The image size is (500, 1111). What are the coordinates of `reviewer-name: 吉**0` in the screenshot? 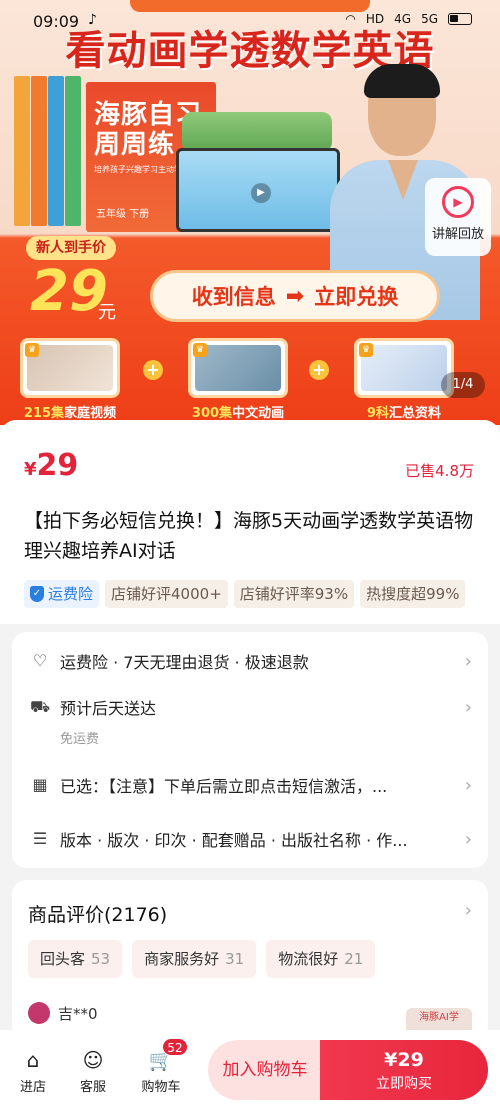 It's located at (78, 1013).